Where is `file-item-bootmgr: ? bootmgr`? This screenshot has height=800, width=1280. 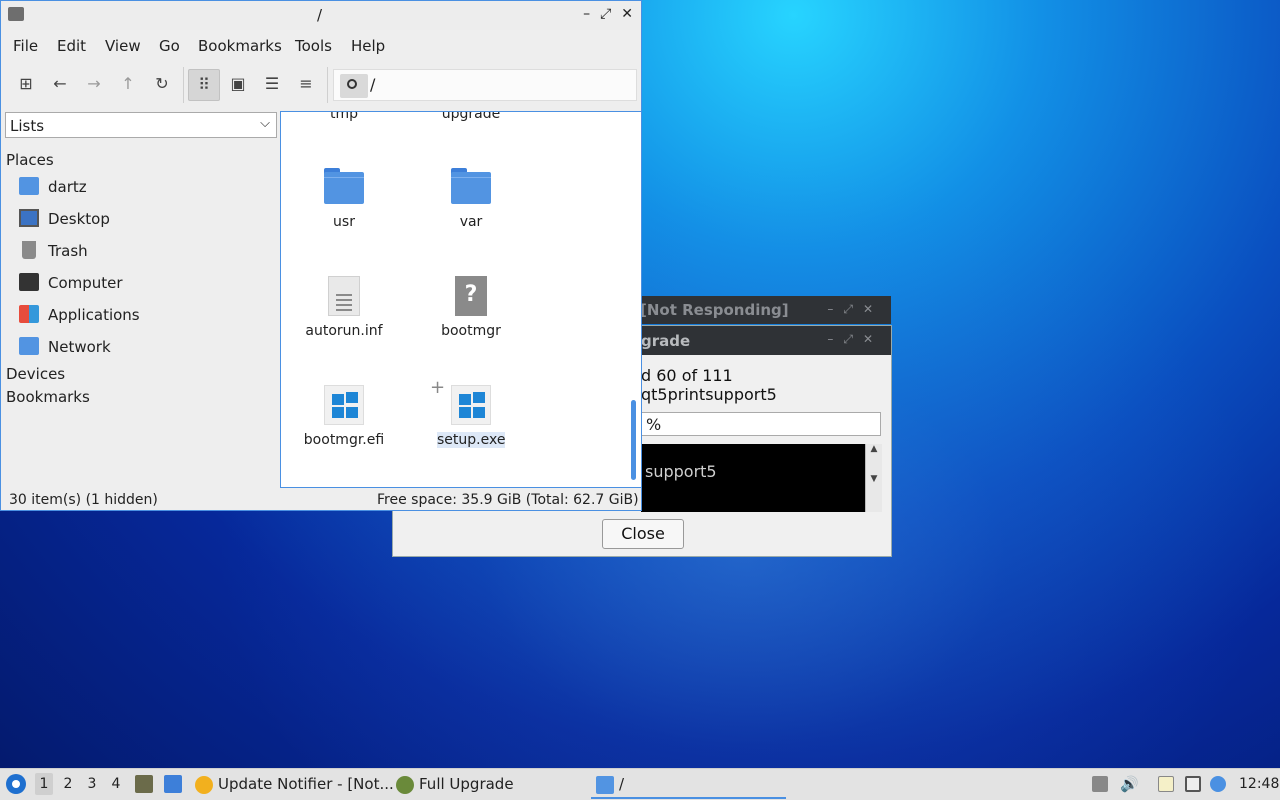 file-item-bootmgr: ? bootmgr is located at coordinates (471, 308).